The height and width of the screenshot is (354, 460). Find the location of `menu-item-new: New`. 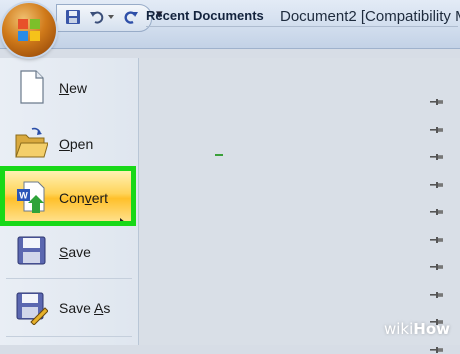

menu-item-new: New is located at coordinates (69, 87).